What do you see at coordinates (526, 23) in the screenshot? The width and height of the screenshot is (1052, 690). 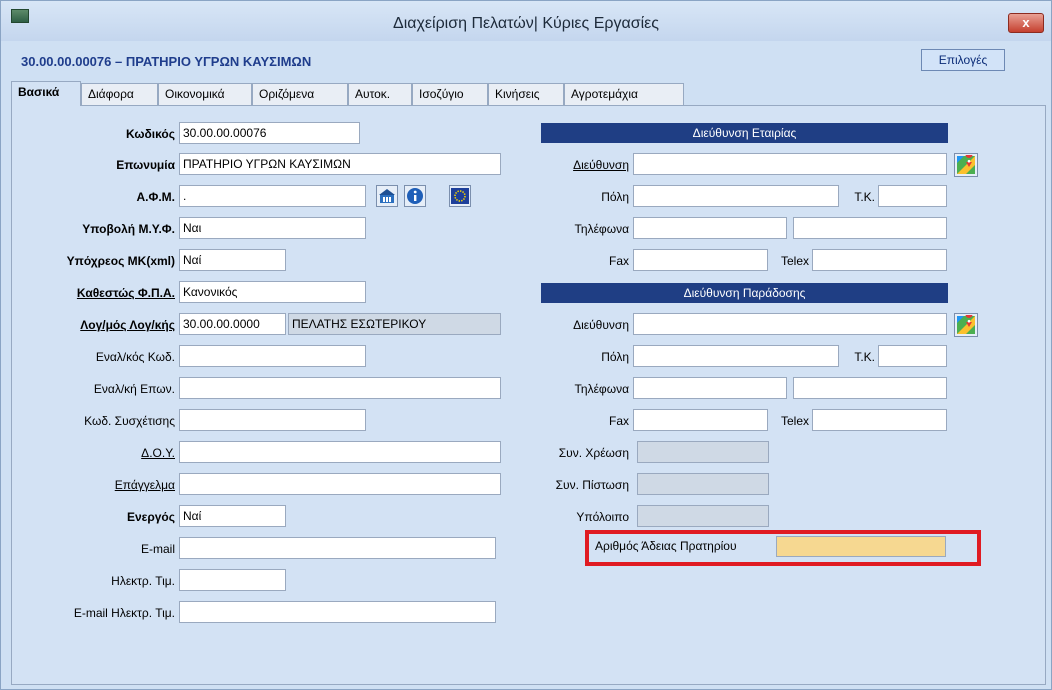 I see `window-title: Διαχείριση Πελατών| Κύριες Εργασίες` at bounding box center [526, 23].